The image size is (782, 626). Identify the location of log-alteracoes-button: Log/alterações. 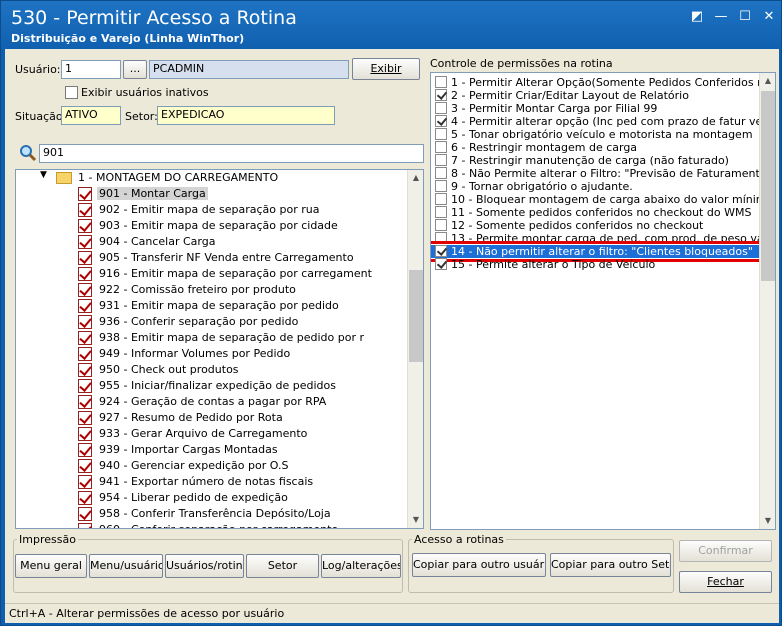
(361, 566).